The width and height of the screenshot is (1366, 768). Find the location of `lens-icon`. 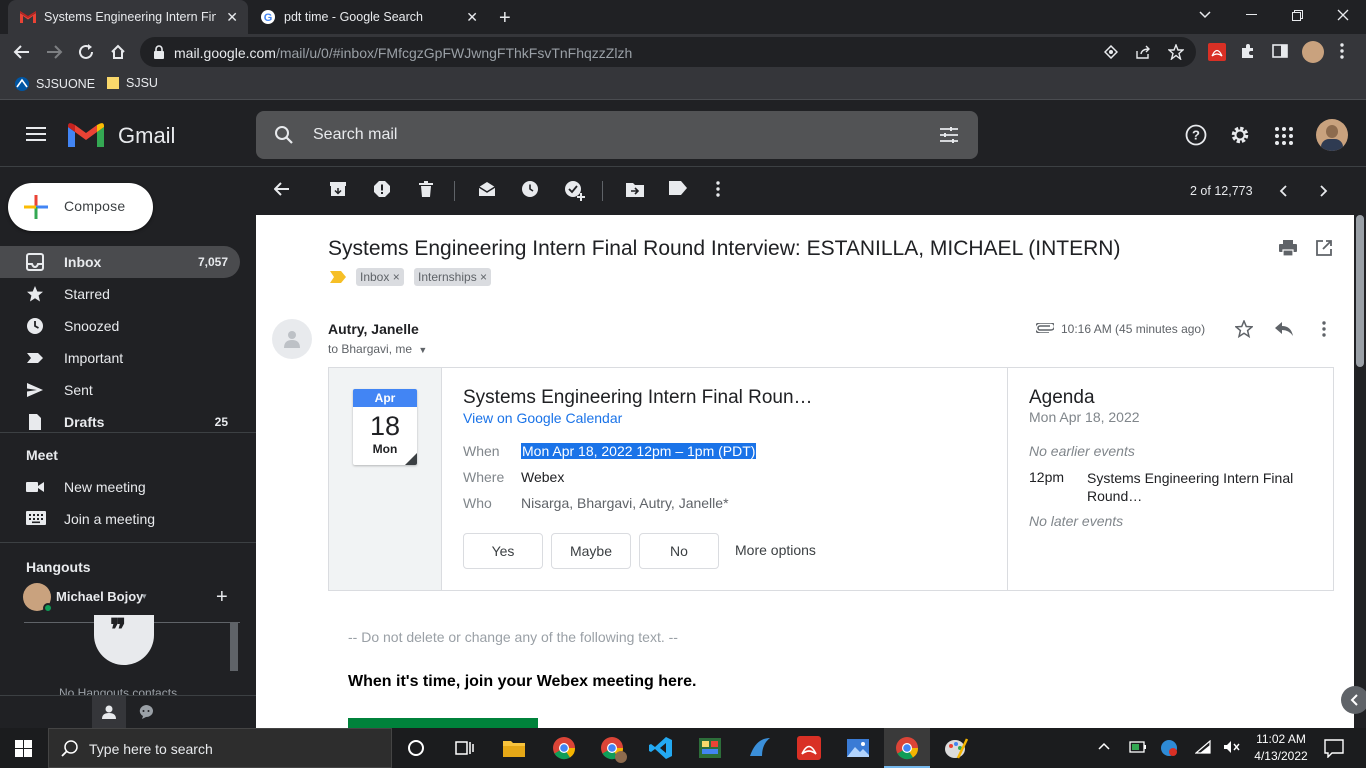

lens-icon is located at coordinates (1111, 52).